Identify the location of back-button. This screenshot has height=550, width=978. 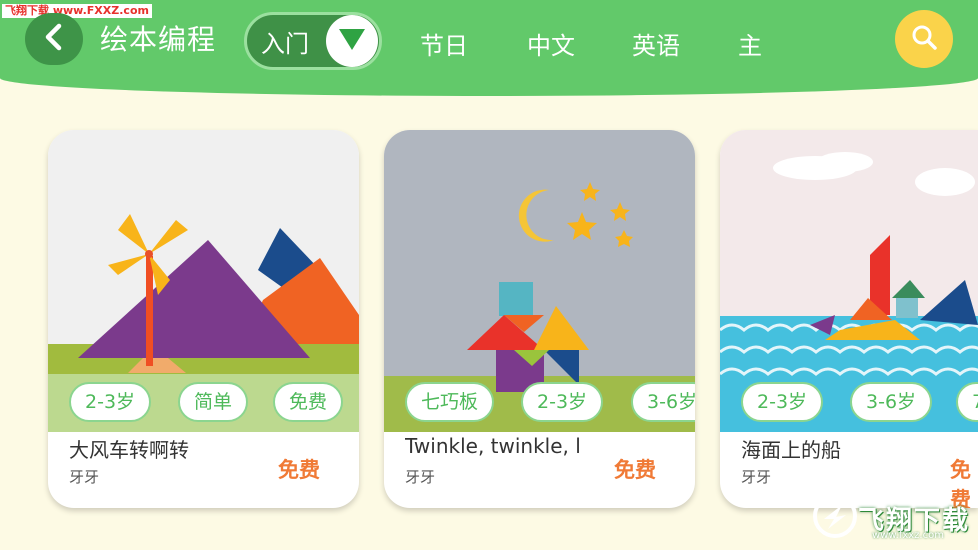
(54, 39).